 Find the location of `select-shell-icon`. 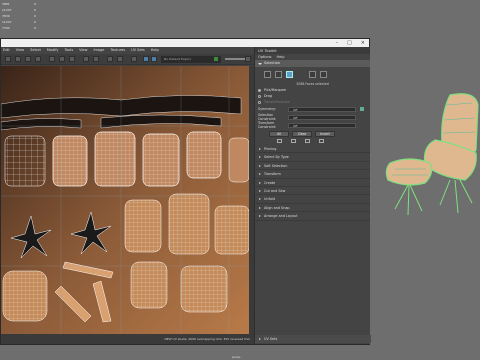

select-shell-icon is located at coordinates (321, 141).